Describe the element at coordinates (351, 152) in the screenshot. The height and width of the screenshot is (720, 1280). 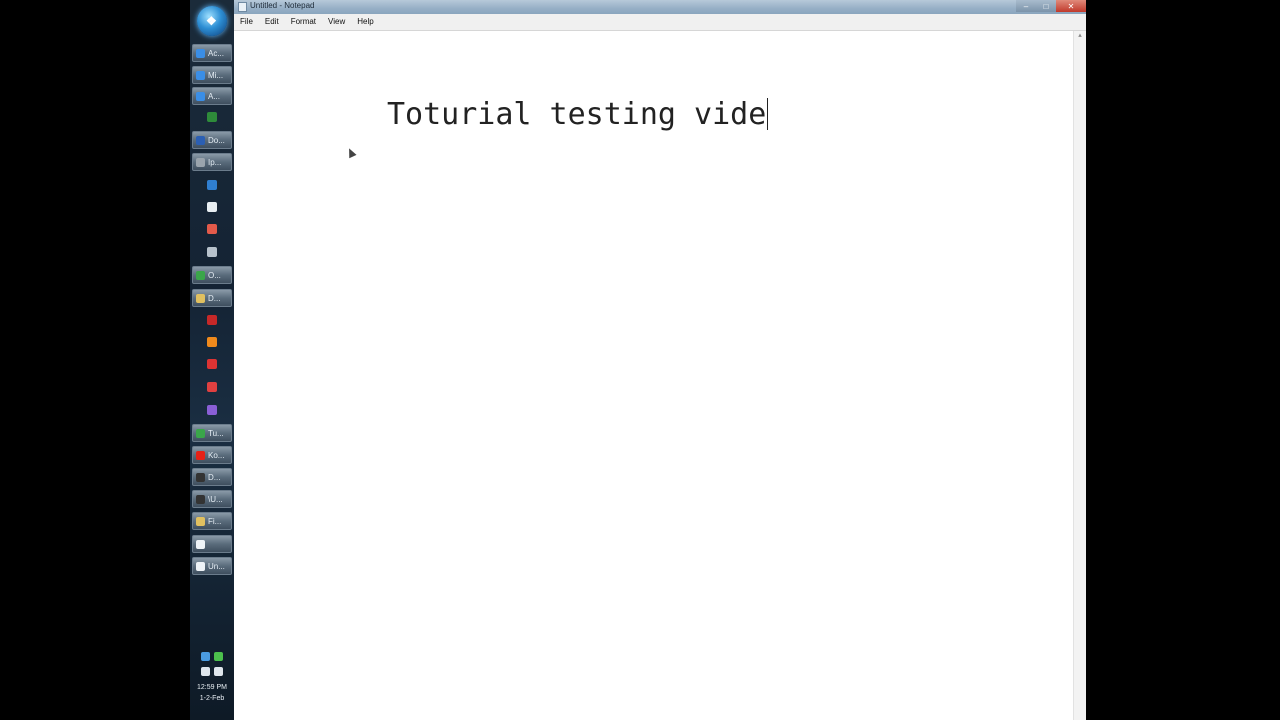
I see `mouse-cursor-icon` at that location.